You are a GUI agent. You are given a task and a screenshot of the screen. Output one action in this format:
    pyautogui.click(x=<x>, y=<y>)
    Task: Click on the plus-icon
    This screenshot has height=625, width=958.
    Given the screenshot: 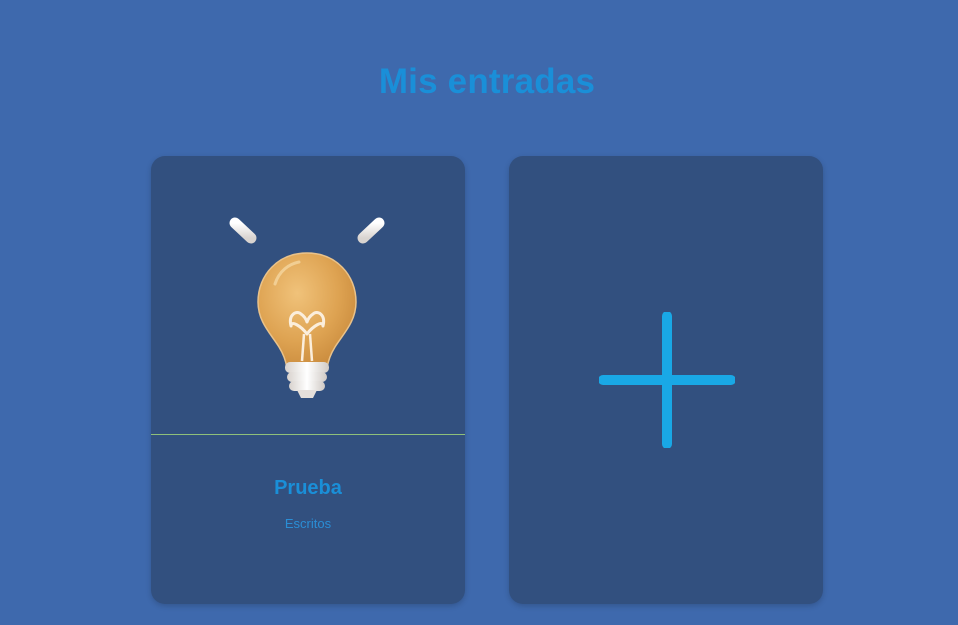 What is the action you would take?
    pyautogui.click(x=667, y=380)
    